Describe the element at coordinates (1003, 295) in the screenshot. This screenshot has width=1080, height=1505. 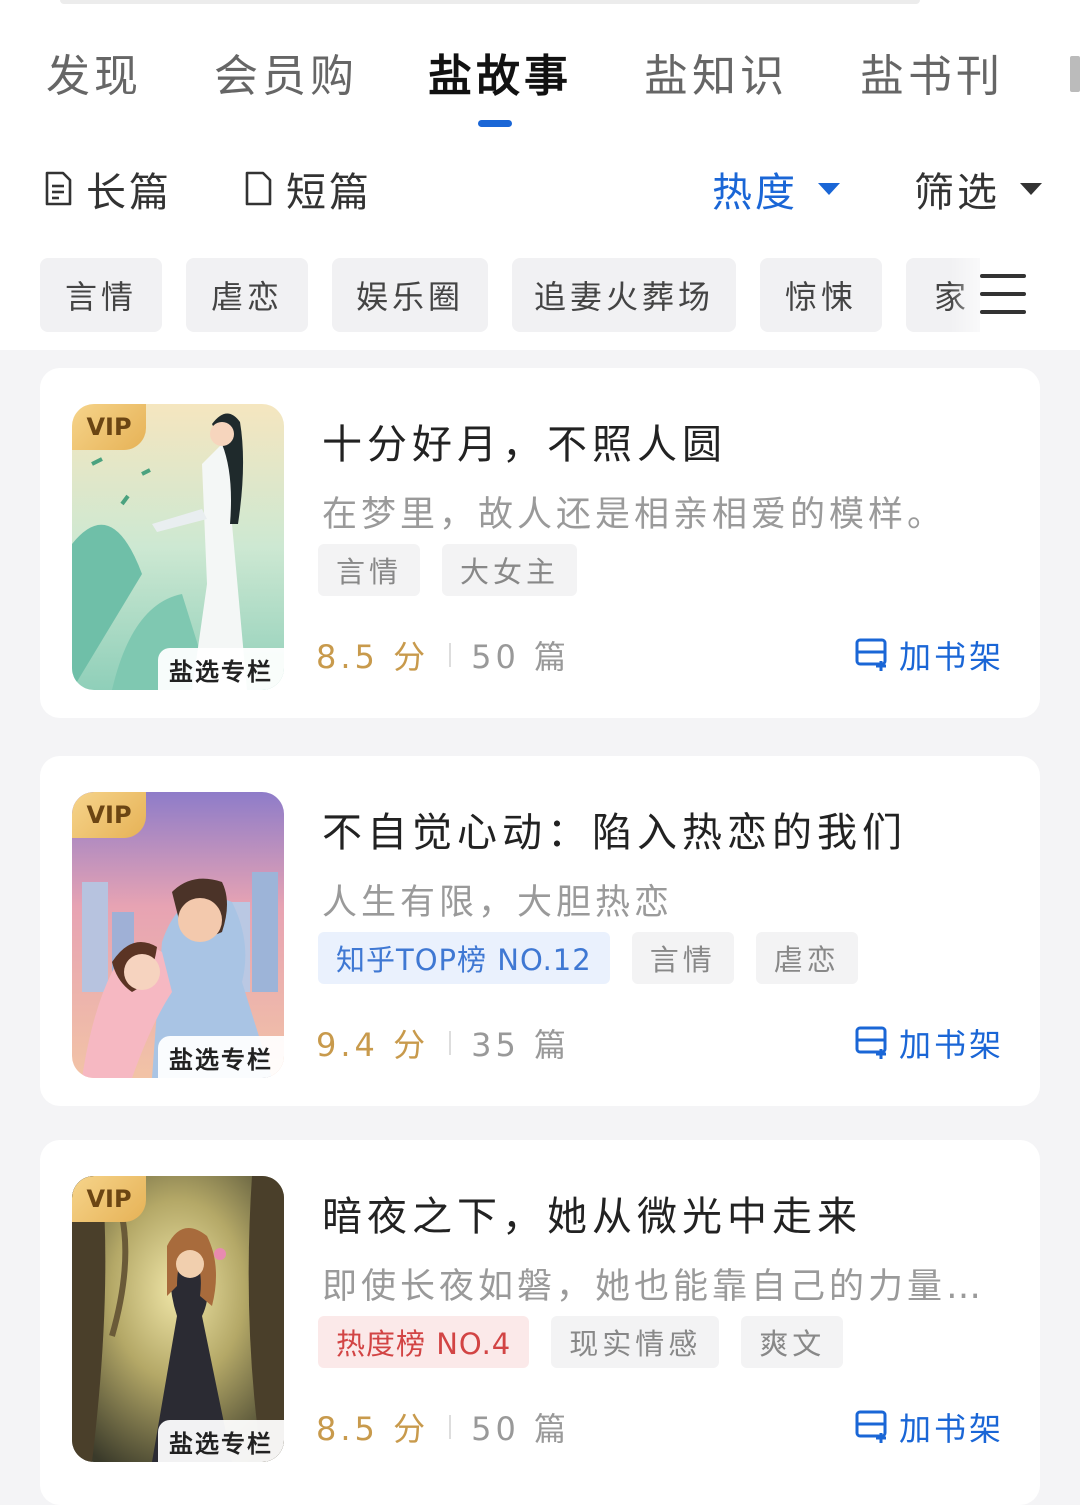
I see `menu-icon` at that location.